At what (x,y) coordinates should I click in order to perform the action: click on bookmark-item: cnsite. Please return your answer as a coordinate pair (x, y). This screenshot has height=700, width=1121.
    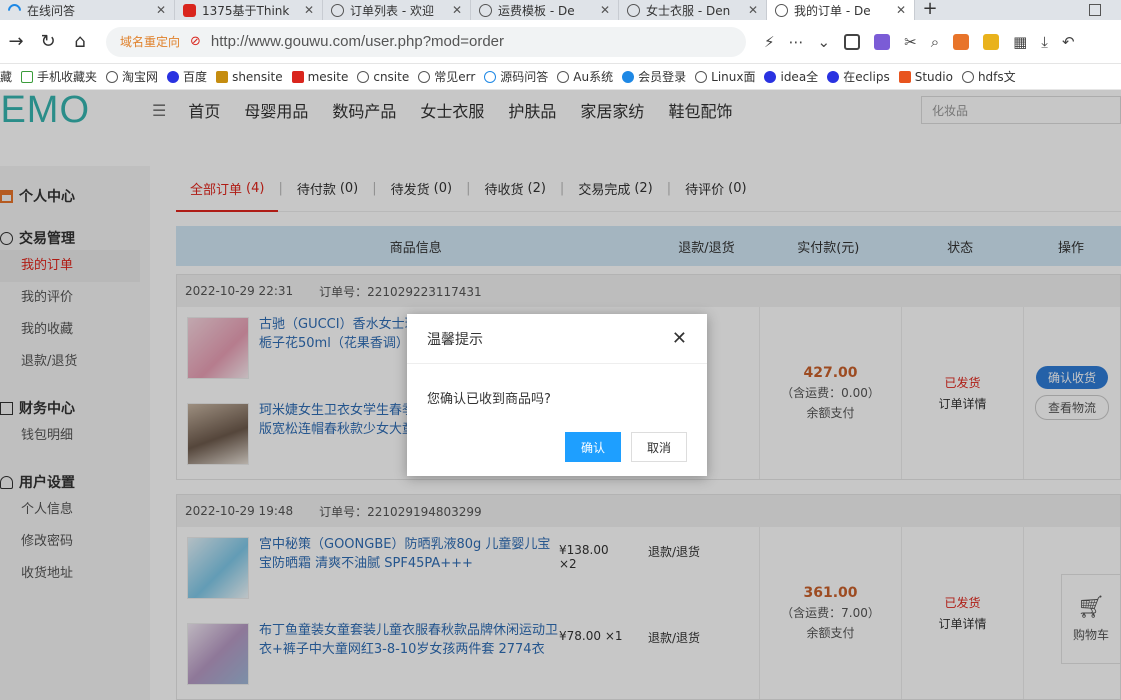
    Looking at the image, I should click on (383, 77).